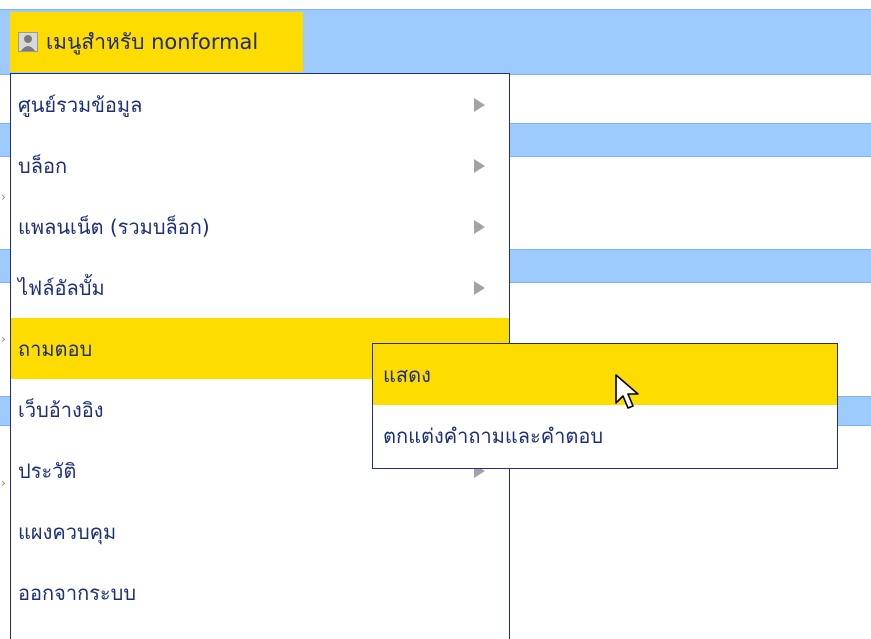 The image size is (871, 639). I want to click on submenu-item-label: ตกแต่งคำถามและคำตอบ, so click(493, 435).